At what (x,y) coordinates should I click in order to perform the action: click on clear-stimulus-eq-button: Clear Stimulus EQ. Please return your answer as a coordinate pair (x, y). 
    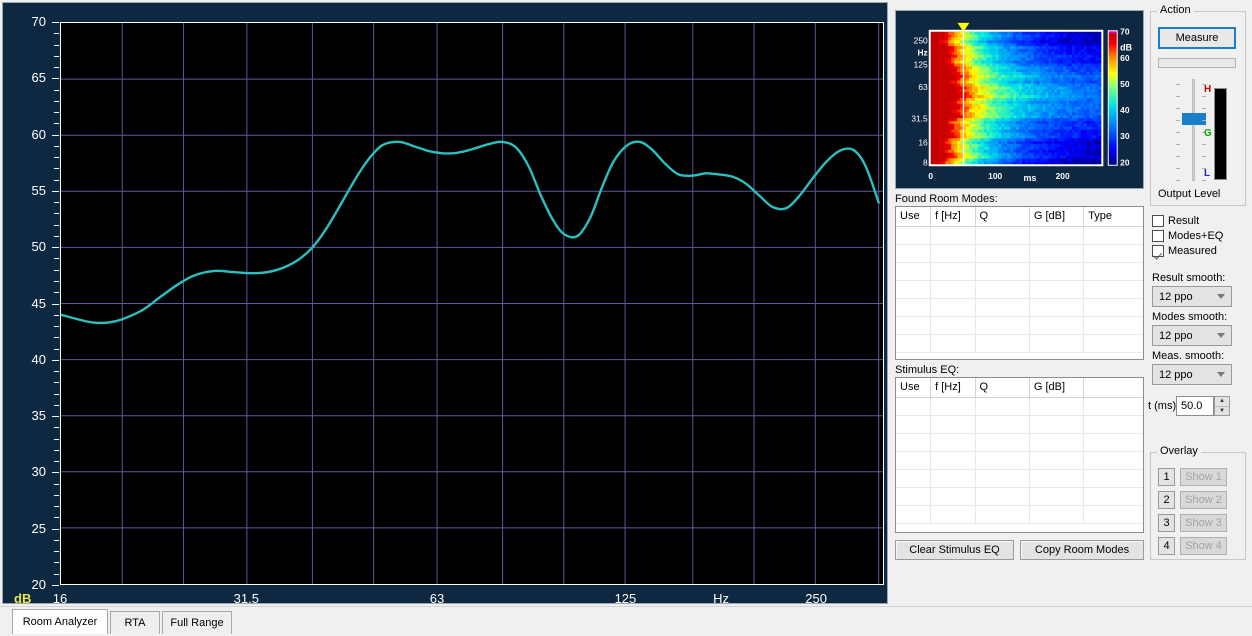
    Looking at the image, I should click on (954, 550).